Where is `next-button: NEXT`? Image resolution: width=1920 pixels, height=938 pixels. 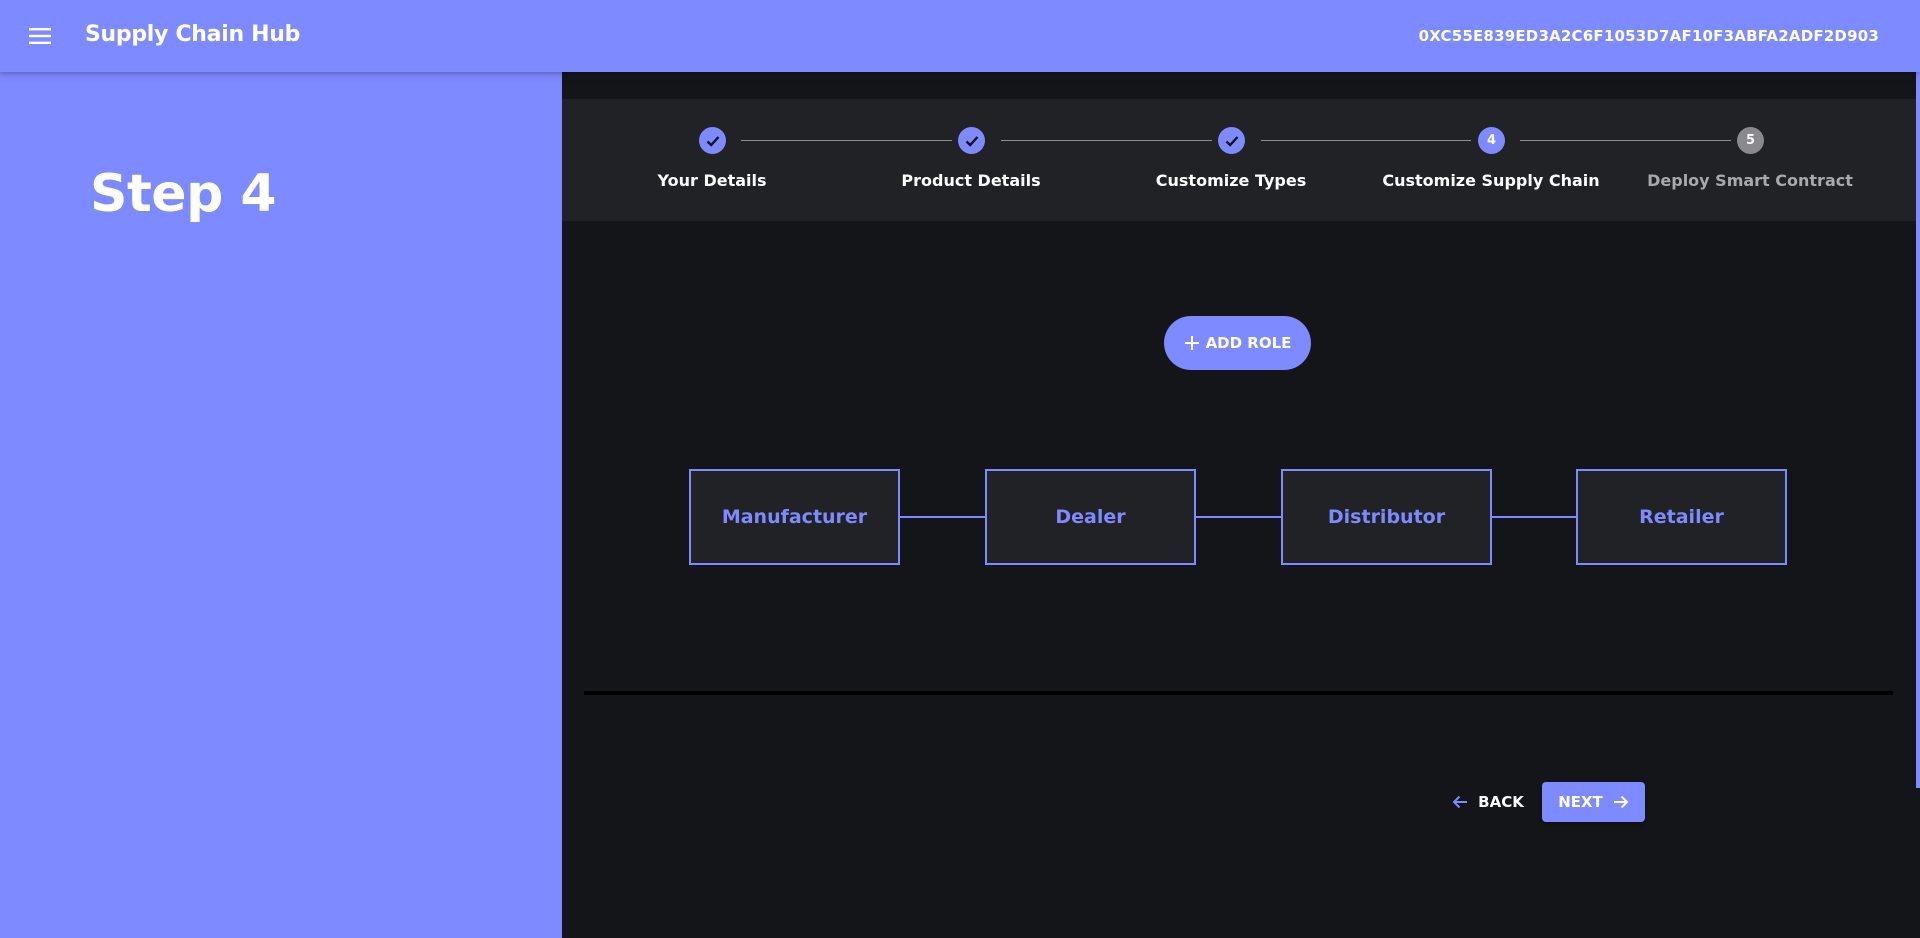 next-button: NEXT is located at coordinates (1593, 802).